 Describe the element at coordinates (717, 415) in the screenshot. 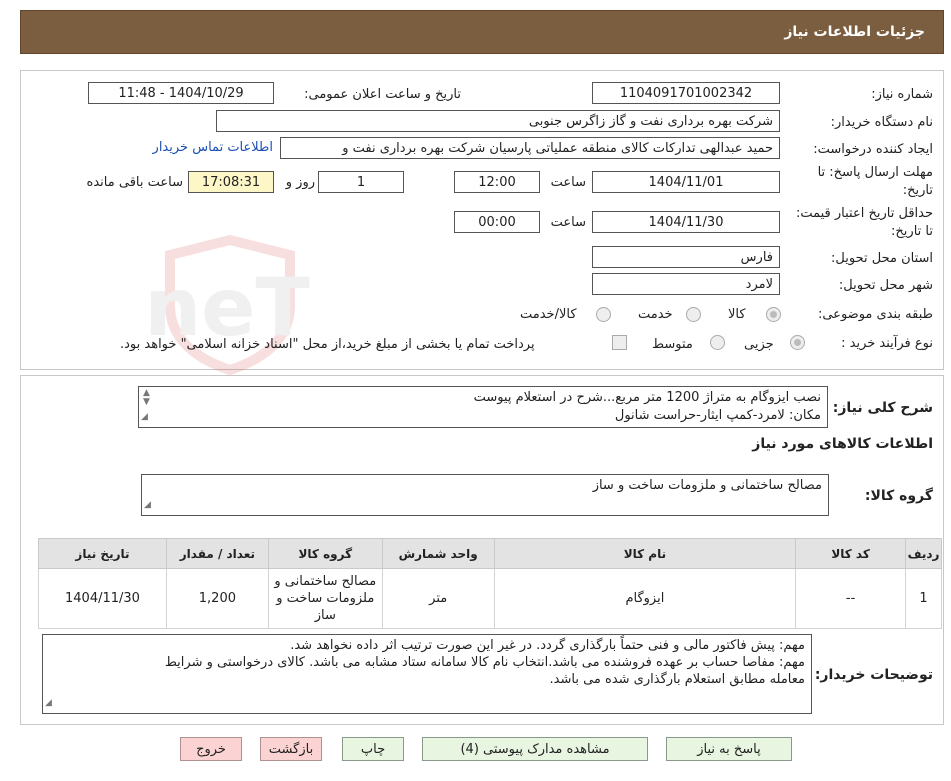

I see `description-line-2: مکان: لامرد-کمپ ایثار-حراست شانول` at that location.